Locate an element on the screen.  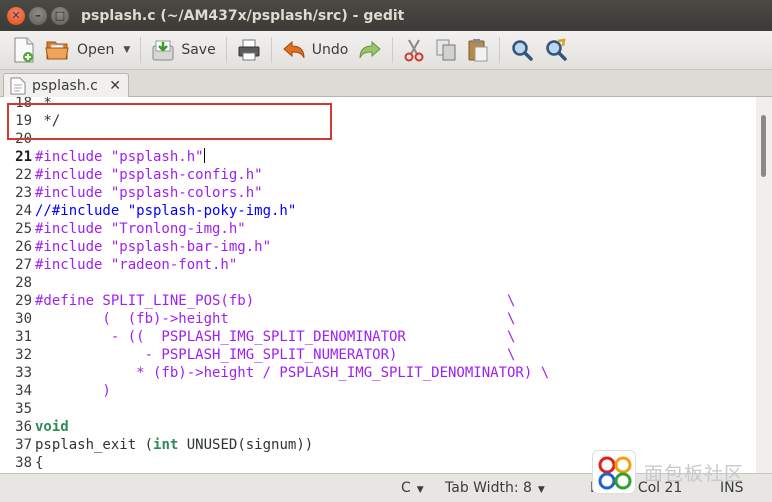
code-line: 24//#include "psplash-poky-img.h" is located at coordinates (148, 211).